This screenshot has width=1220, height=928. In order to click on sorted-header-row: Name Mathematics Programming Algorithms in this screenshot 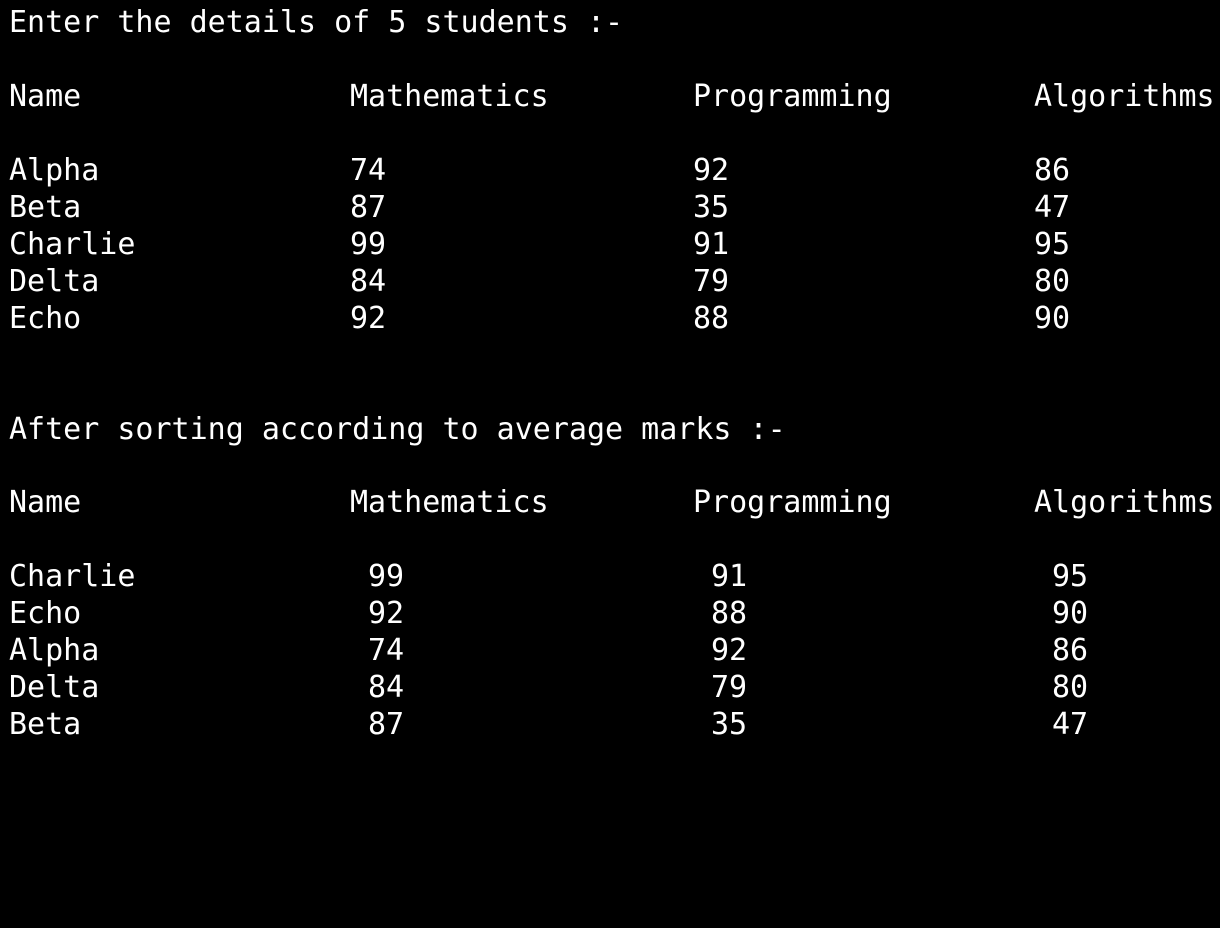, I will do `click(614, 502)`.